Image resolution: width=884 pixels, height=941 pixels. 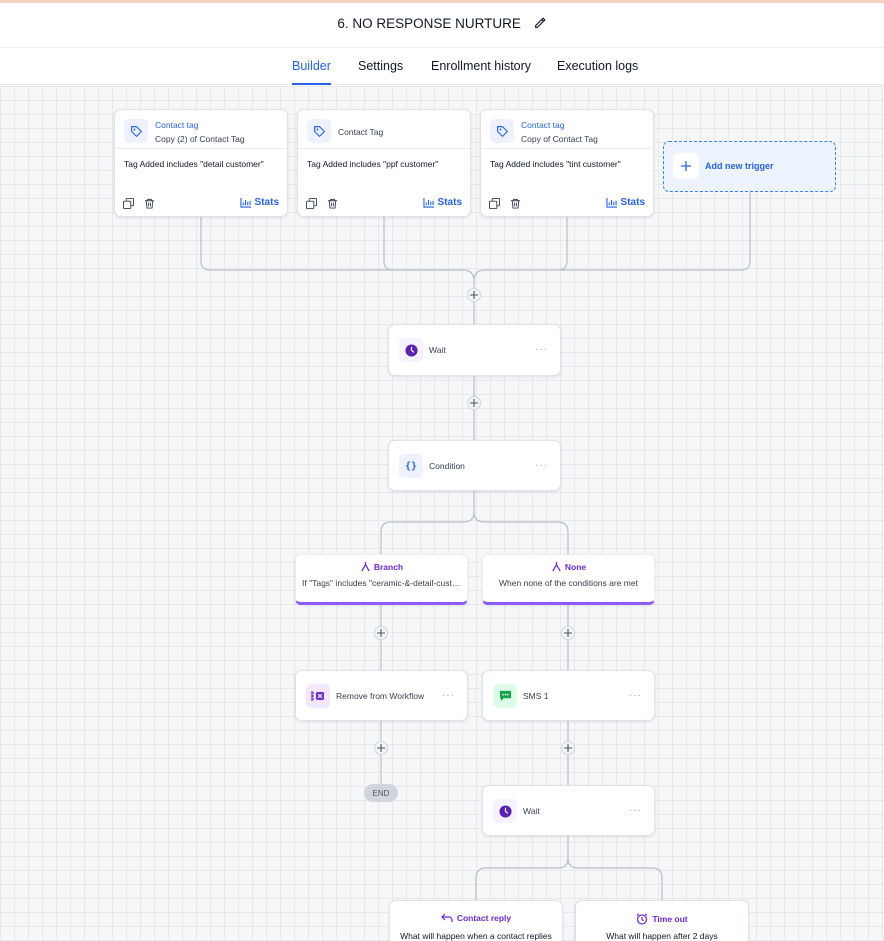 What do you see at coordinates (201, 129) in the screenshot?
I see `trigger-card-header: Contact tag Copy (2) of Contact Tag` at bounding box center [201, 129].